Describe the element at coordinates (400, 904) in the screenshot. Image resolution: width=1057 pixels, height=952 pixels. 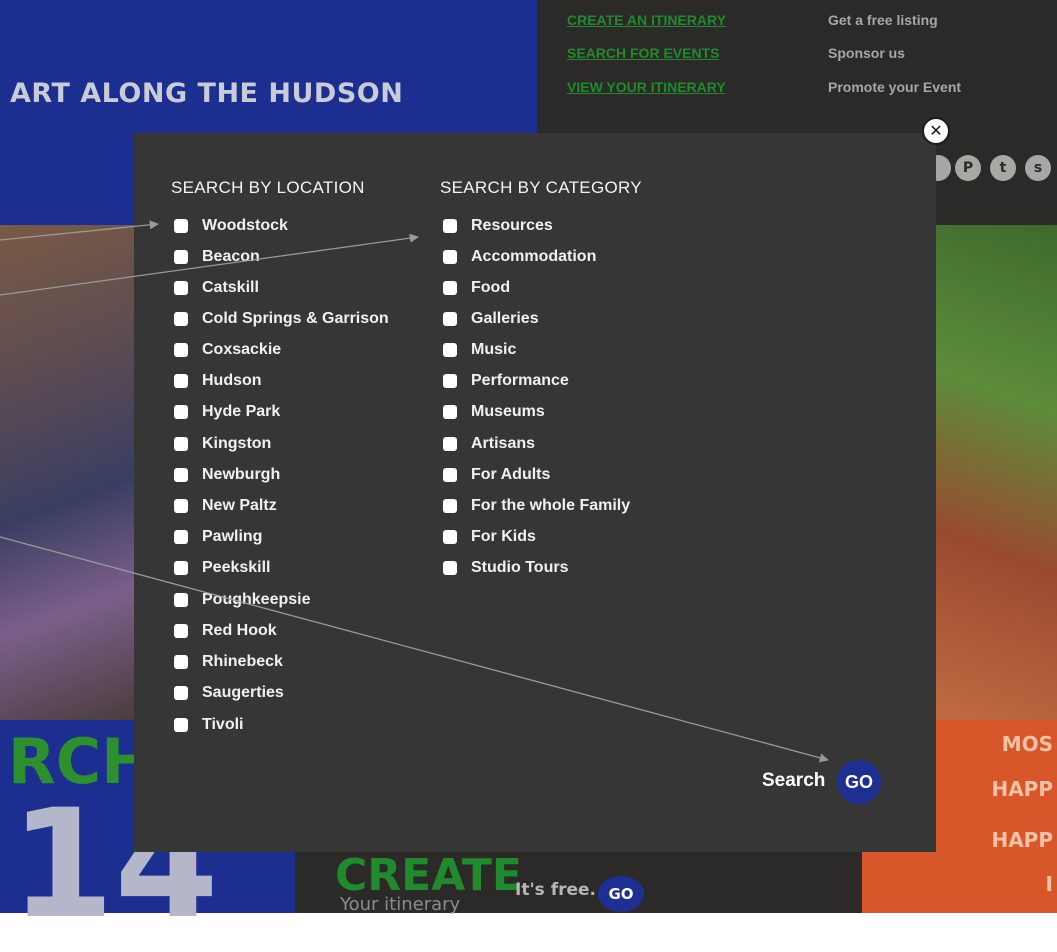
I see `create-subheading: Your itinerary` at that location.